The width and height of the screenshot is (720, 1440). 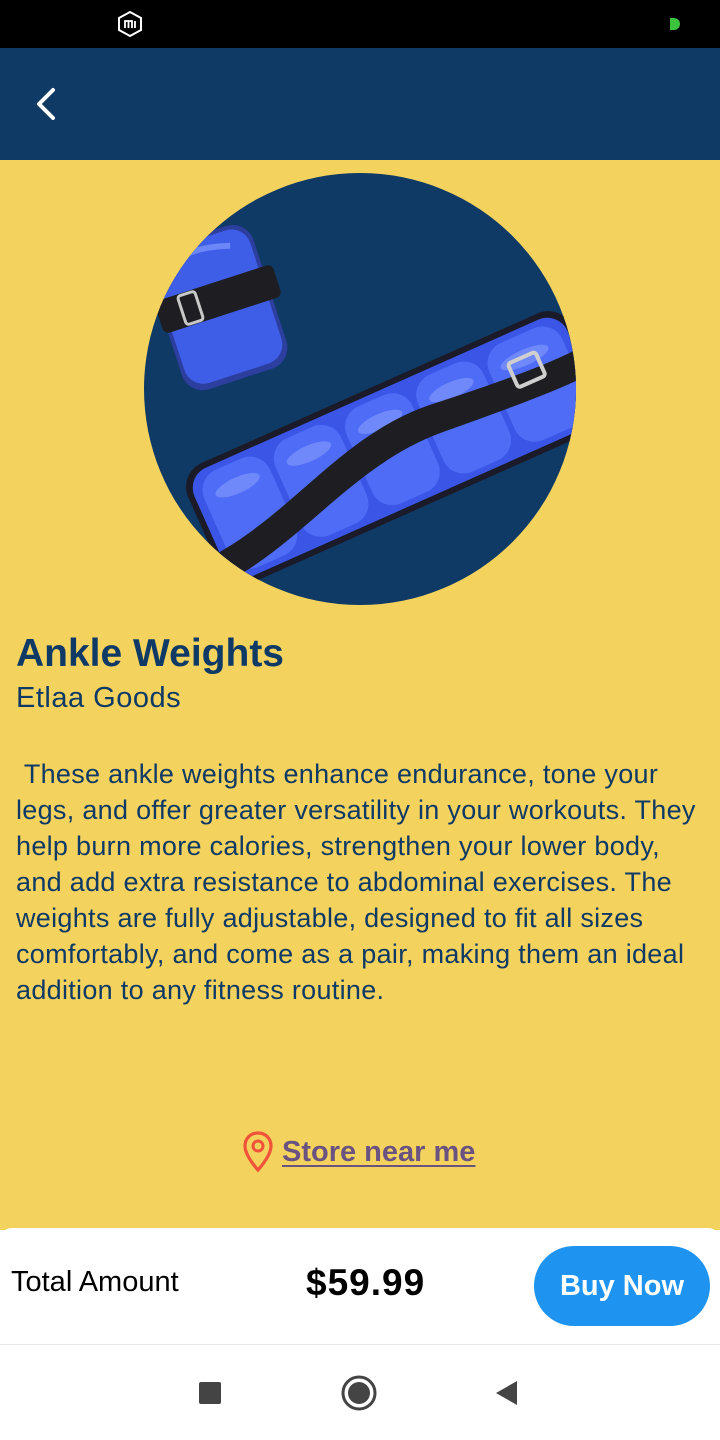 I want to click on status-bar, so click(x=360, y=24).